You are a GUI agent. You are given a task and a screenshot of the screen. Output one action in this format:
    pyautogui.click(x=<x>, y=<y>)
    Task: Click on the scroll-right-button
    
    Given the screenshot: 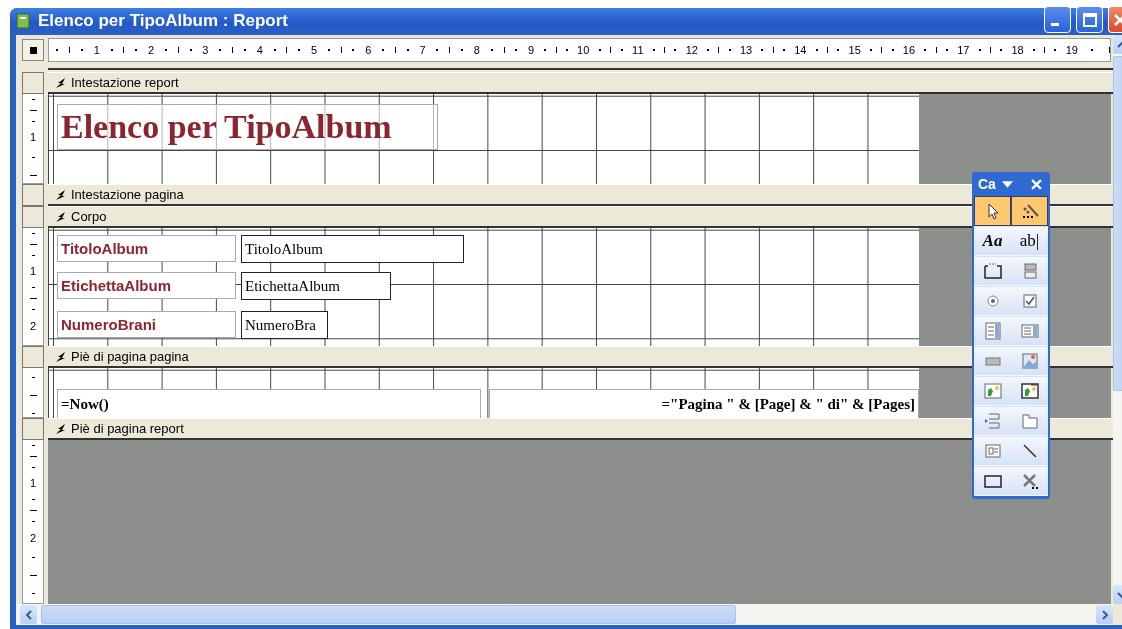 What is the action you would take?
    pyautogui.click(x=1104, y=614)
    